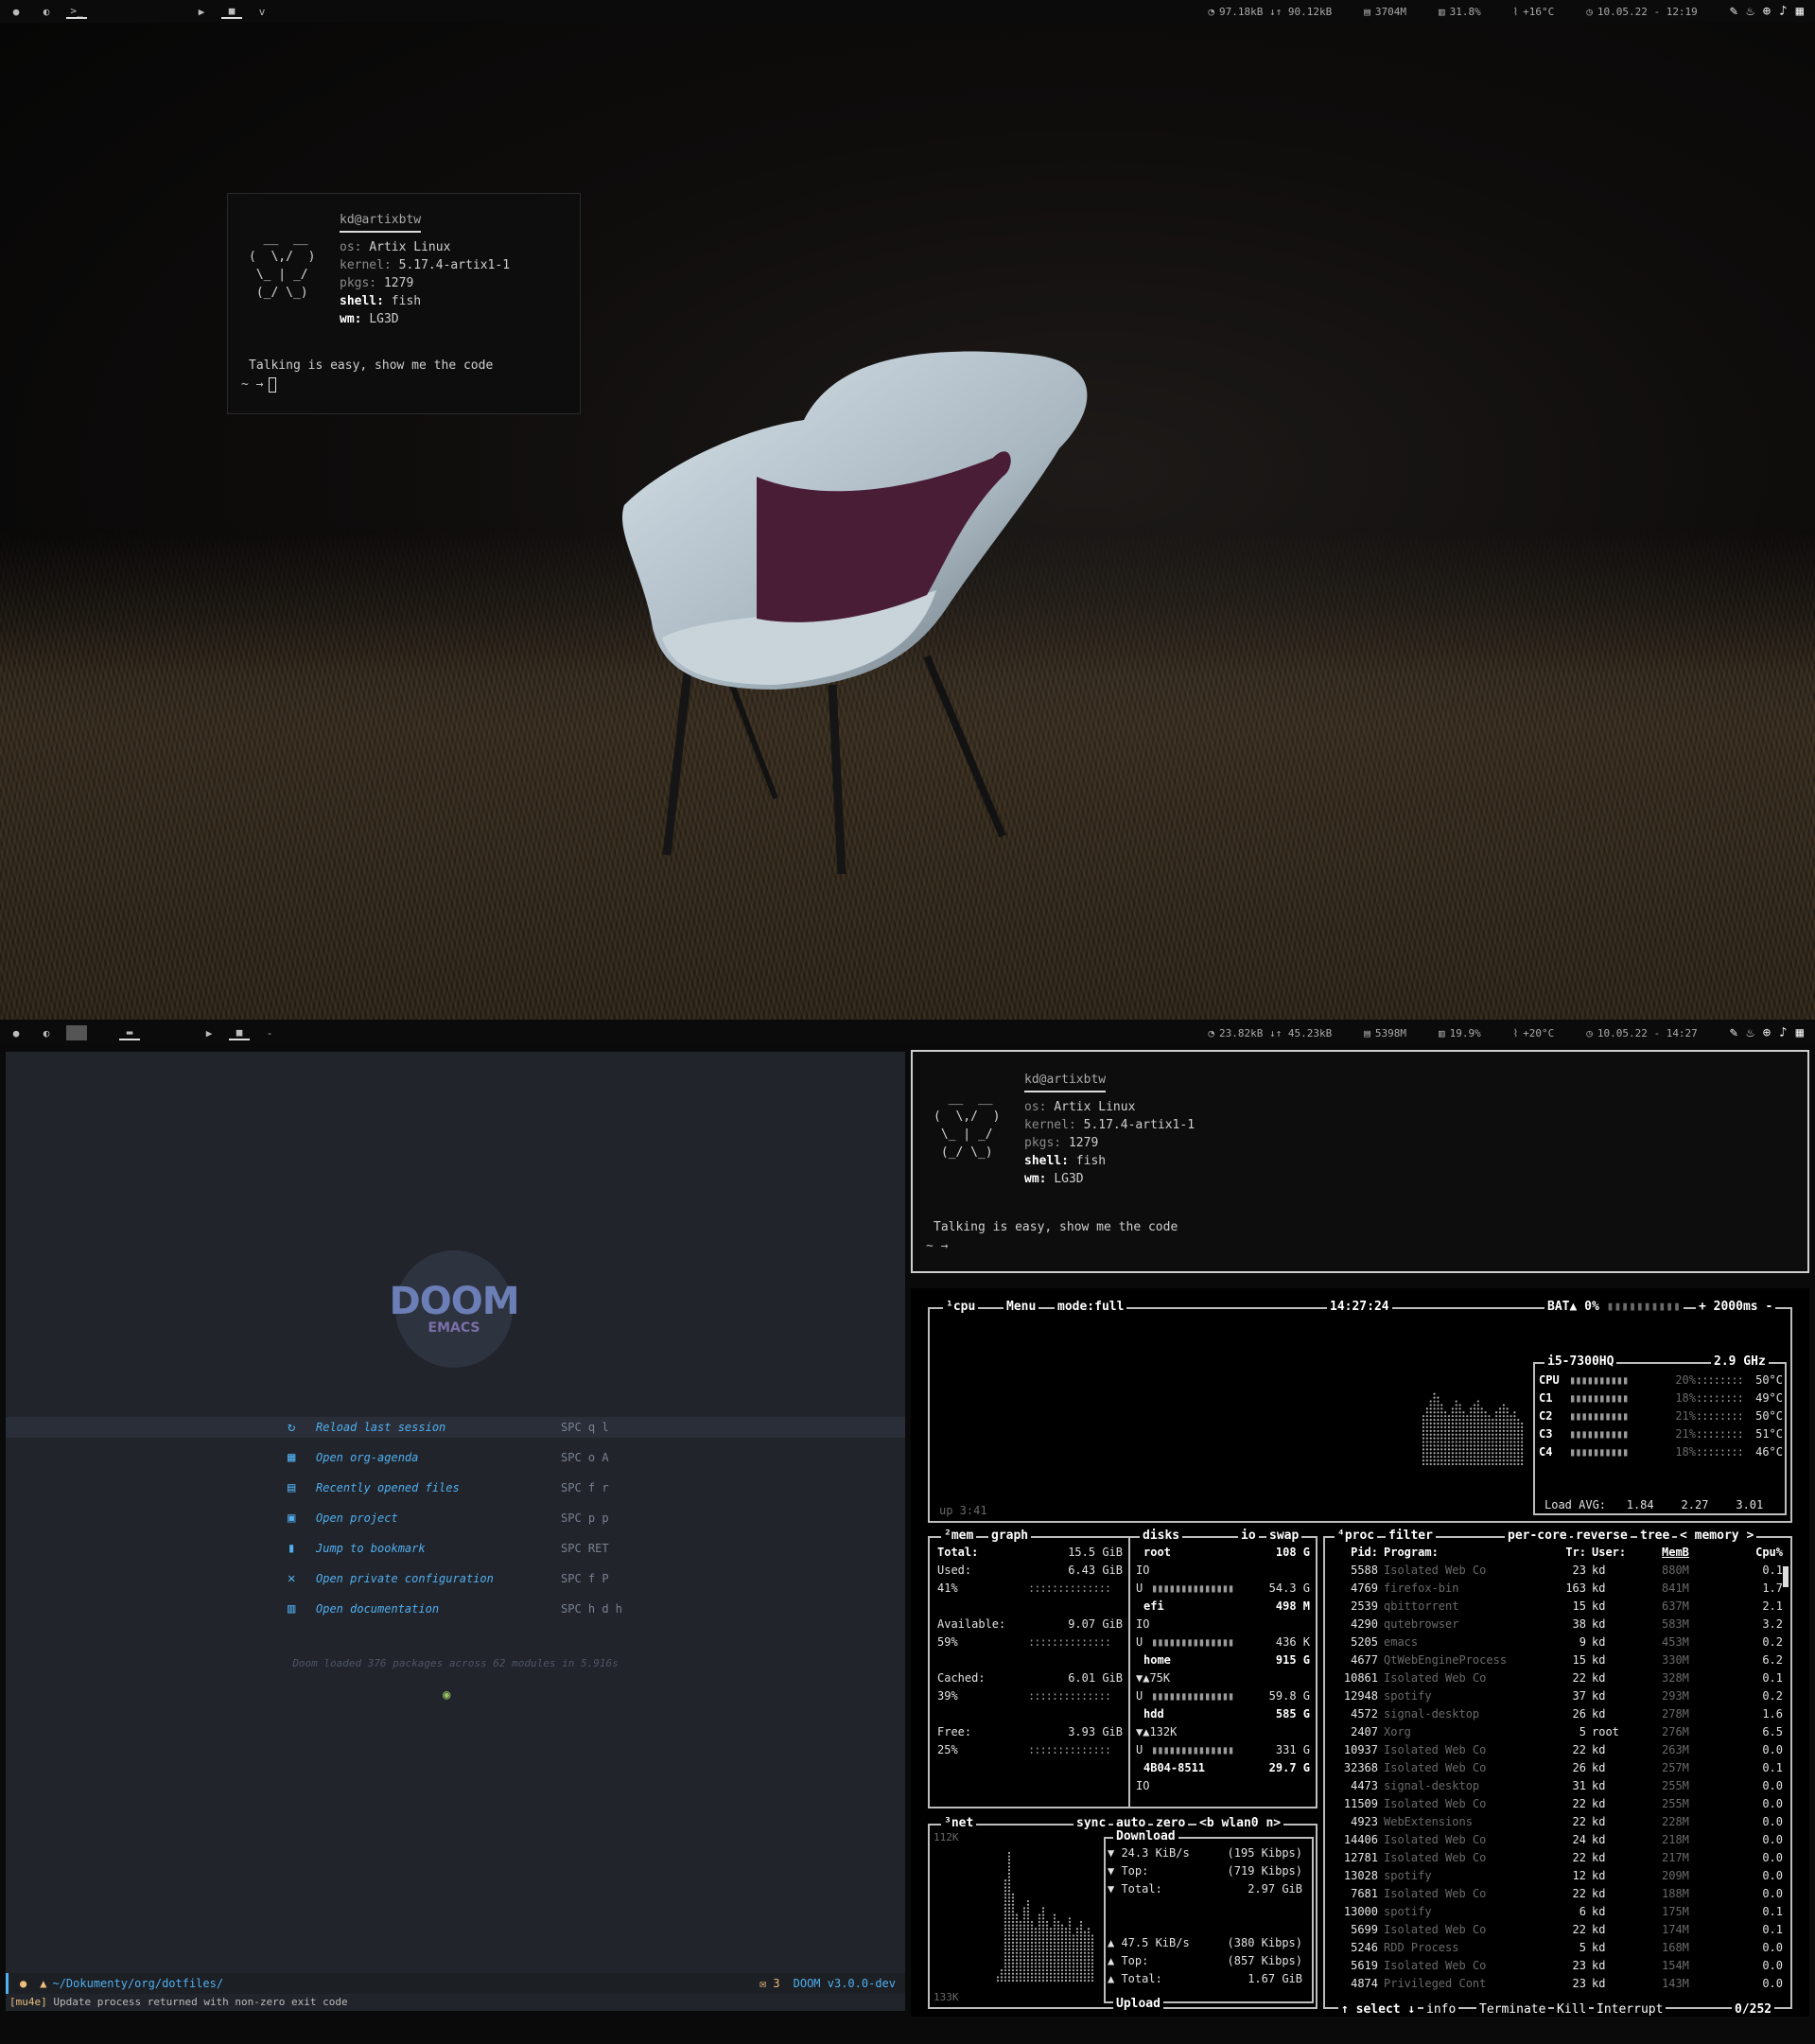  What do you see at coordinates (1559, 1660) in the screenshot?
I see `process-row: 4677 QtWebEngineProcess 15 kd 330M 6.2` at bounding box center [1559, 1660].